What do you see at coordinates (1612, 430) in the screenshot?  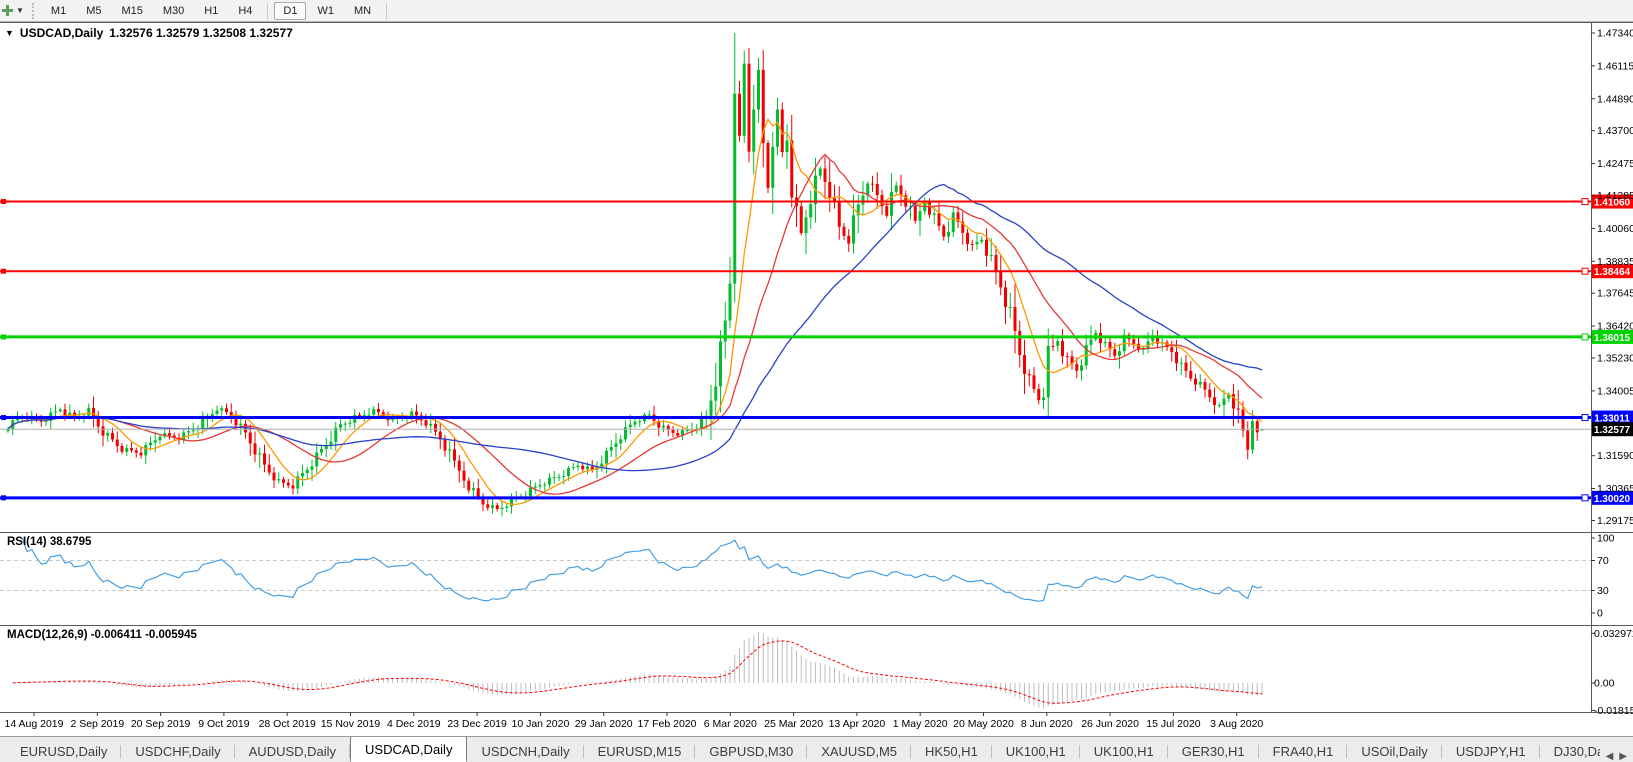 I see `current-price-label: 1.32577` at bounding box center [1612, 430].